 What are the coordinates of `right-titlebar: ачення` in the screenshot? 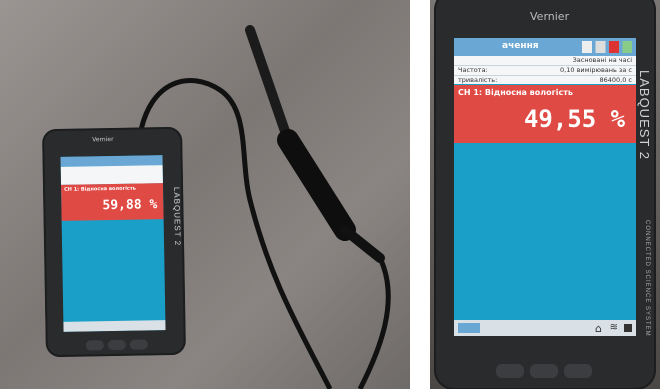 It's located at (545, 47).